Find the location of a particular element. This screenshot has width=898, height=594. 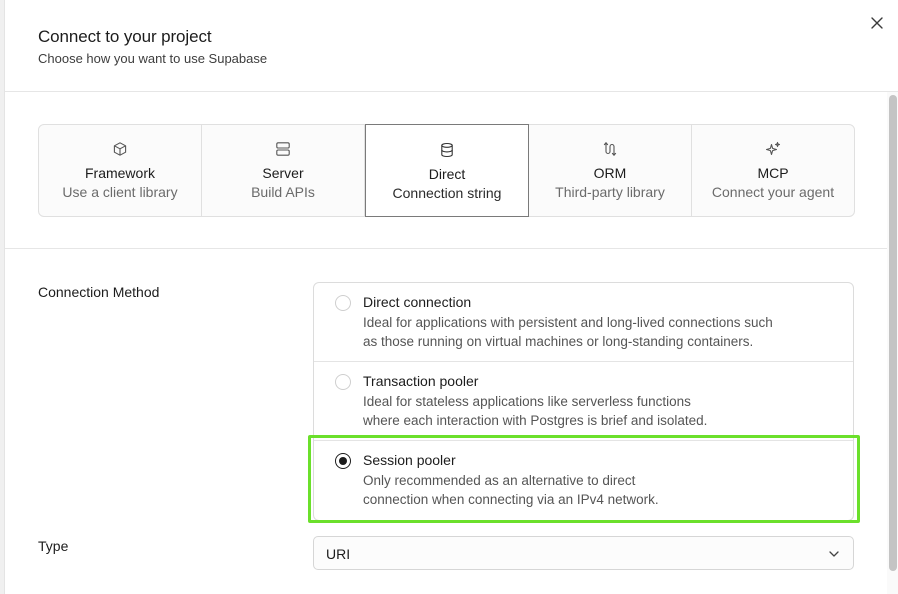

server-icon is located at coordinates (283, 149).